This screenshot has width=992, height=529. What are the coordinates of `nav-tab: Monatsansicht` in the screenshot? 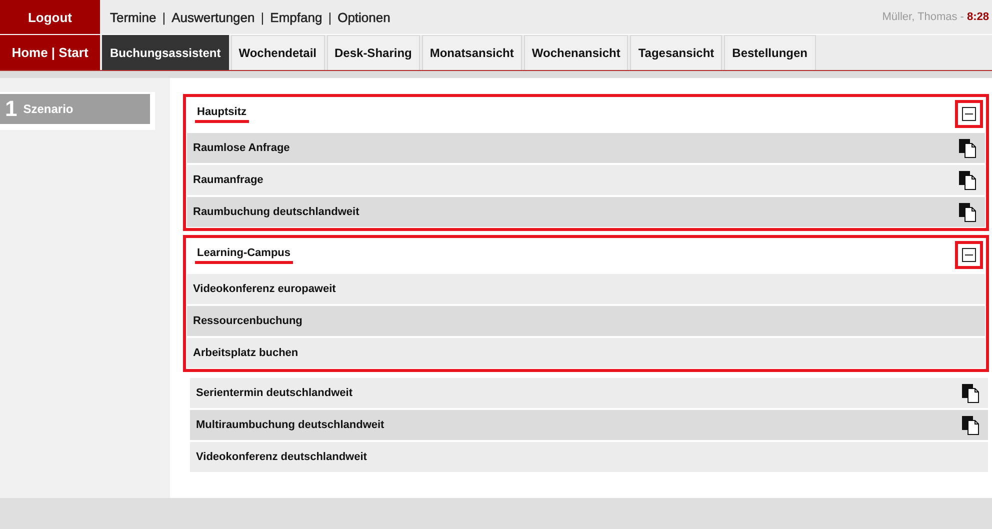 It's located at (472, 52).